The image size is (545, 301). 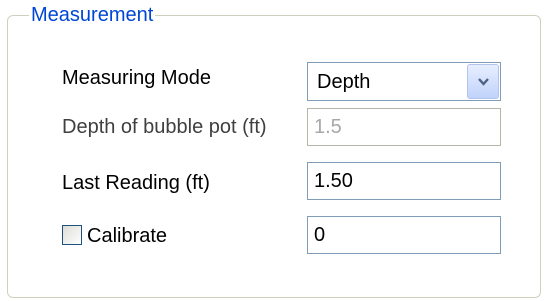 I want to click on bubble-pot-depth-label: Depth of bubble pot (ft), so click(x=164, y=127).